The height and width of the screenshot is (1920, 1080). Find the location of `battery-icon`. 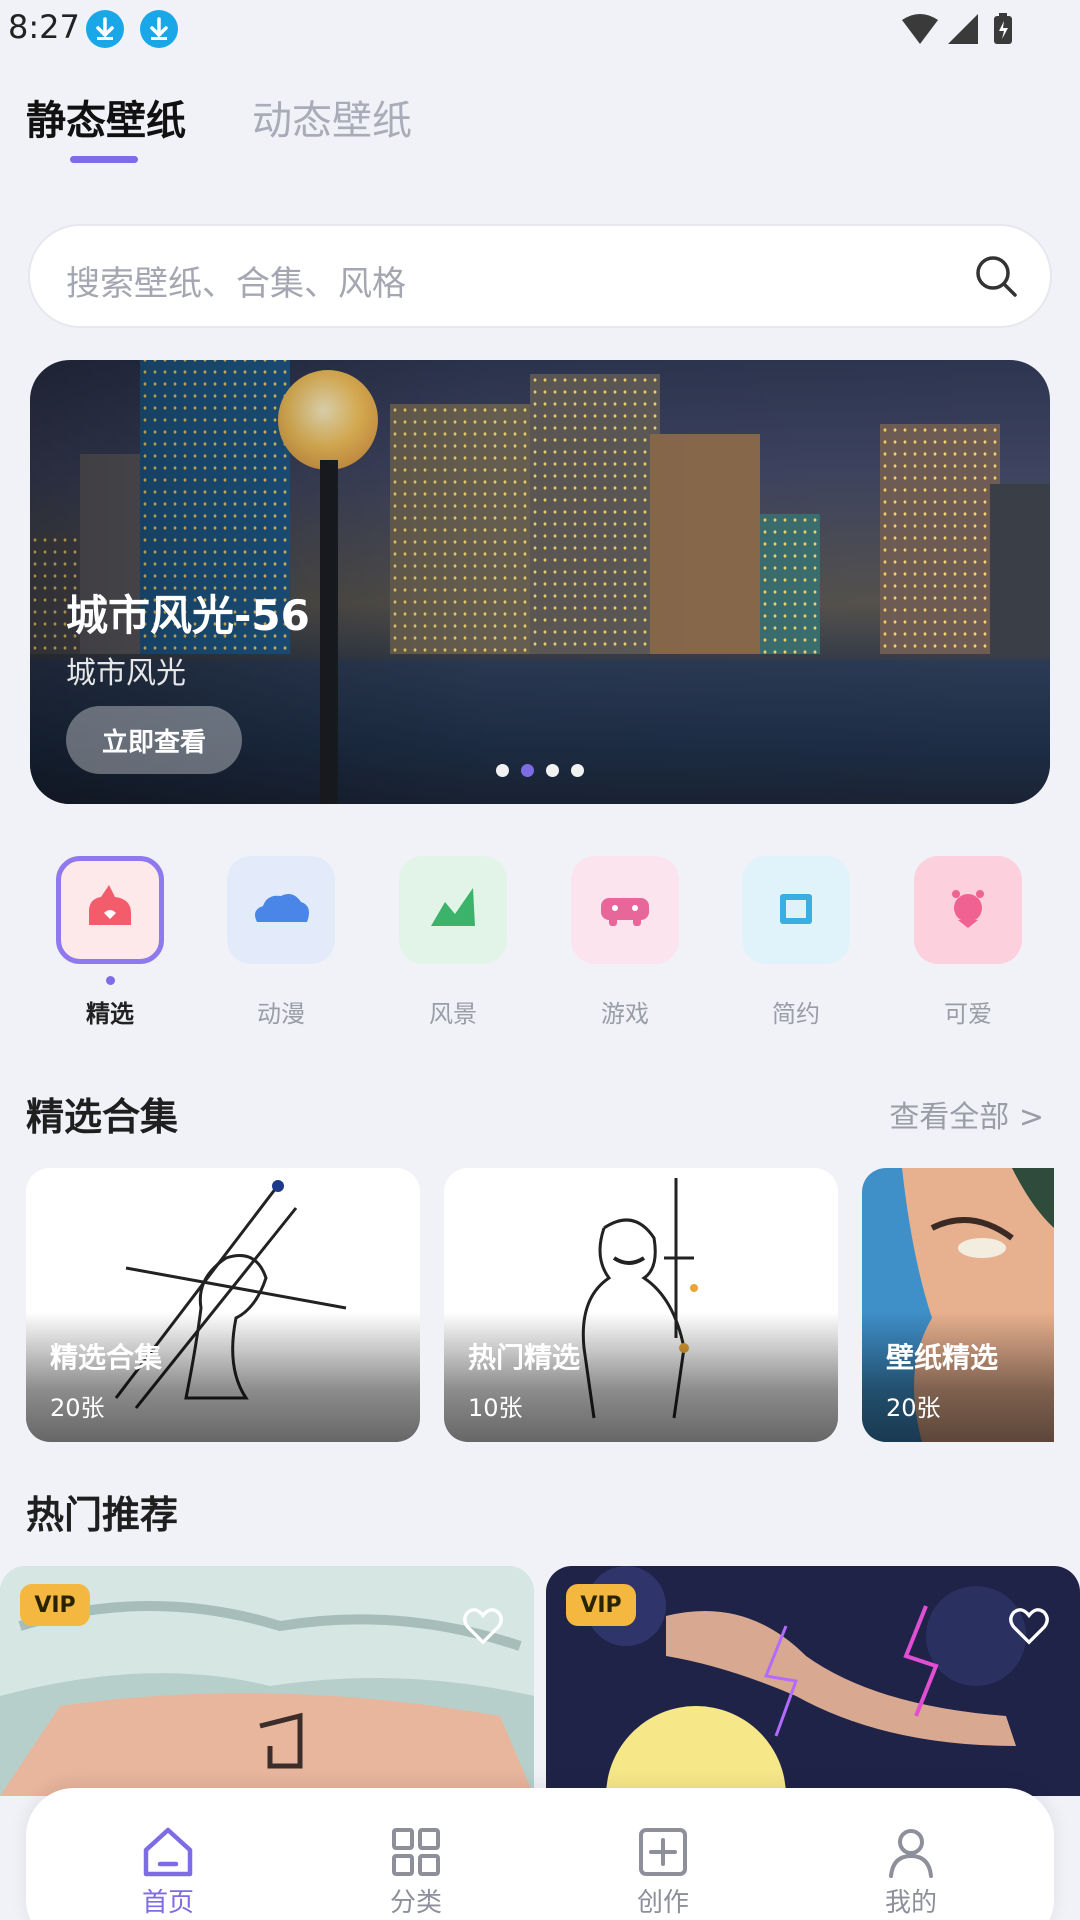

battery-icon is located at coordinates (1003, 28).